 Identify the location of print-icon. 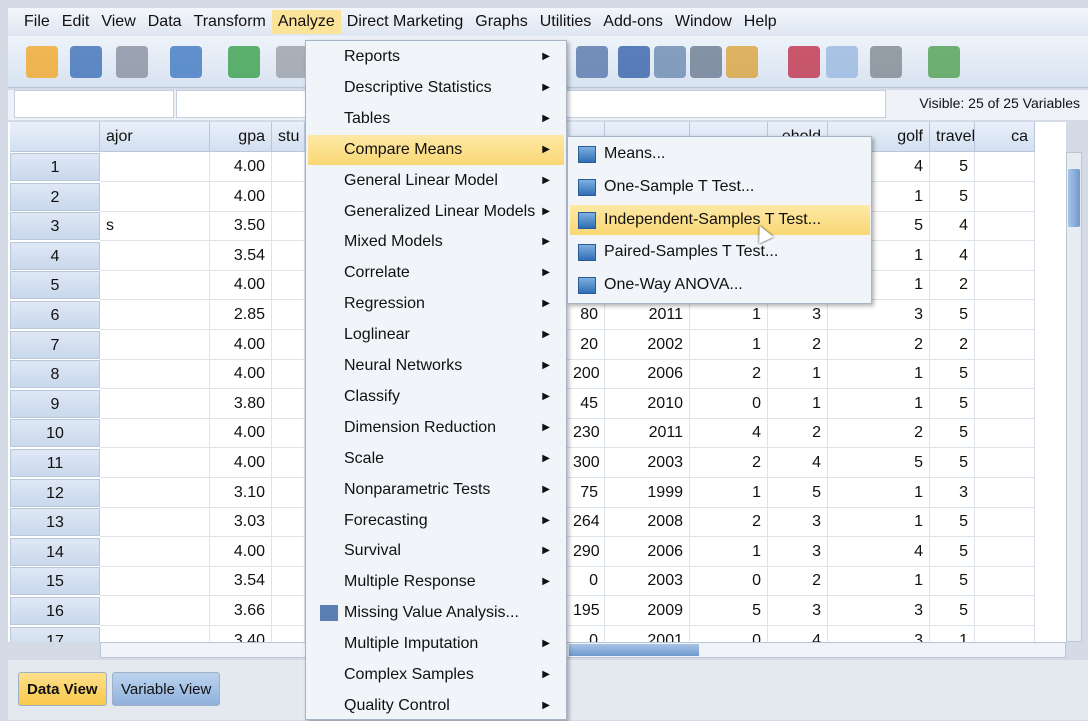
(132, 62).